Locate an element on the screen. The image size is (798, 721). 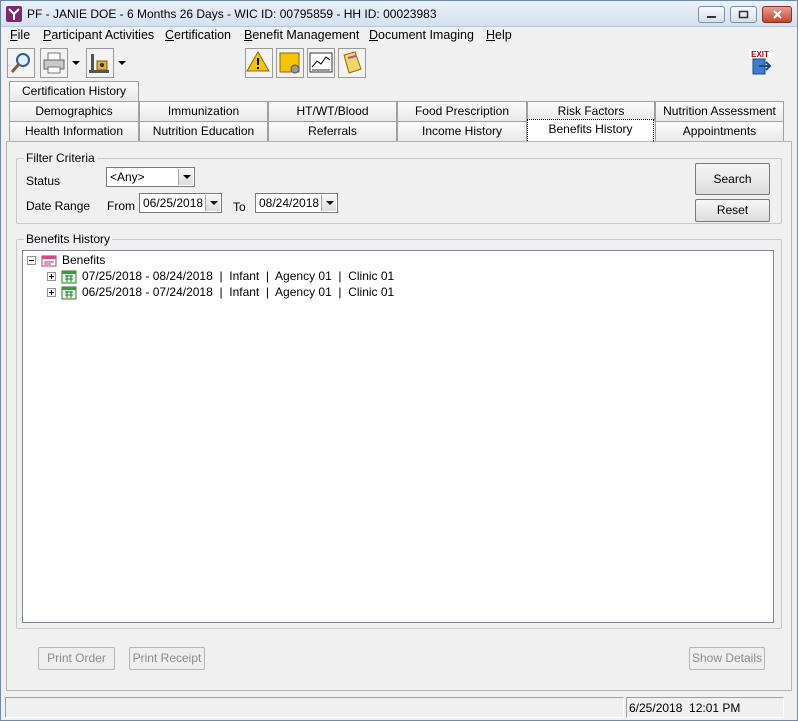
minimize-icon is located at coordinates (711, 17).